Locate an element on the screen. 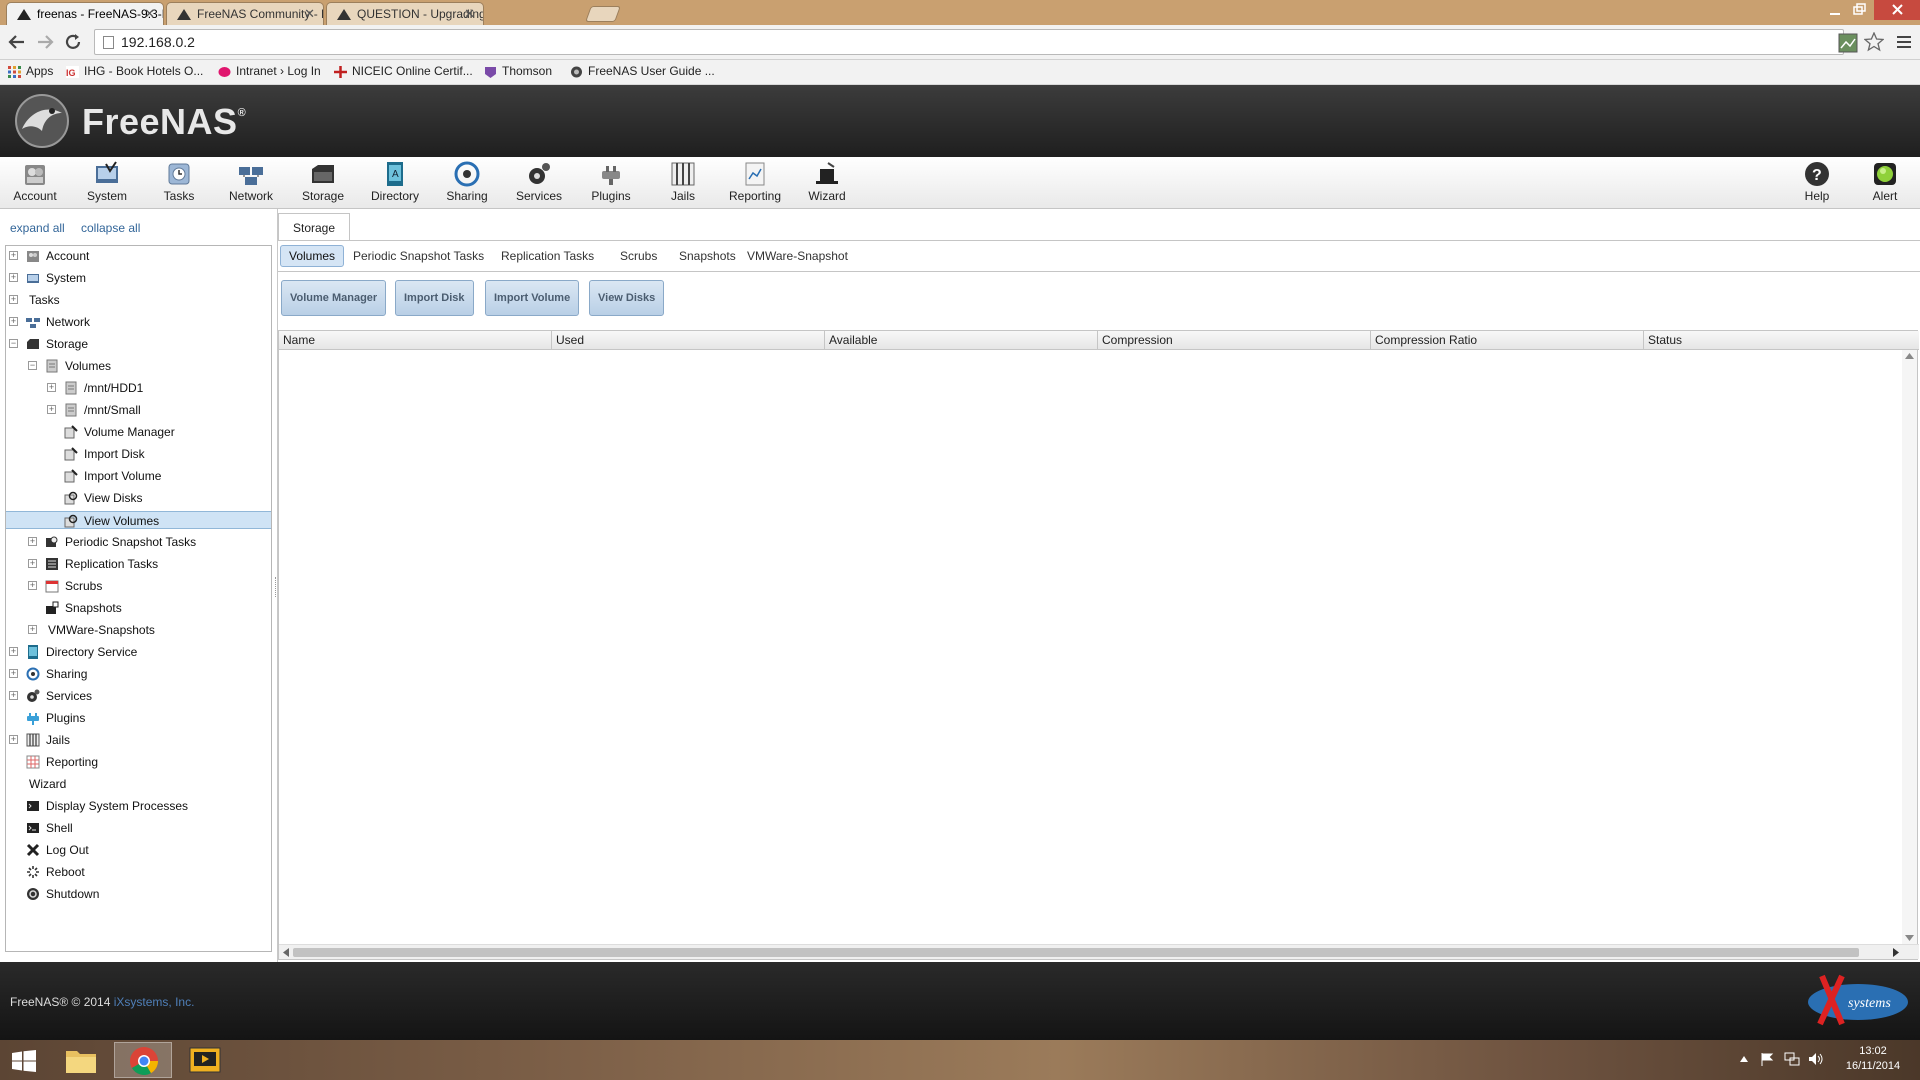 This screenshot has height=1080, width=1920. tree-node-sharing: + Sharing is located at coordinates (138, 674).